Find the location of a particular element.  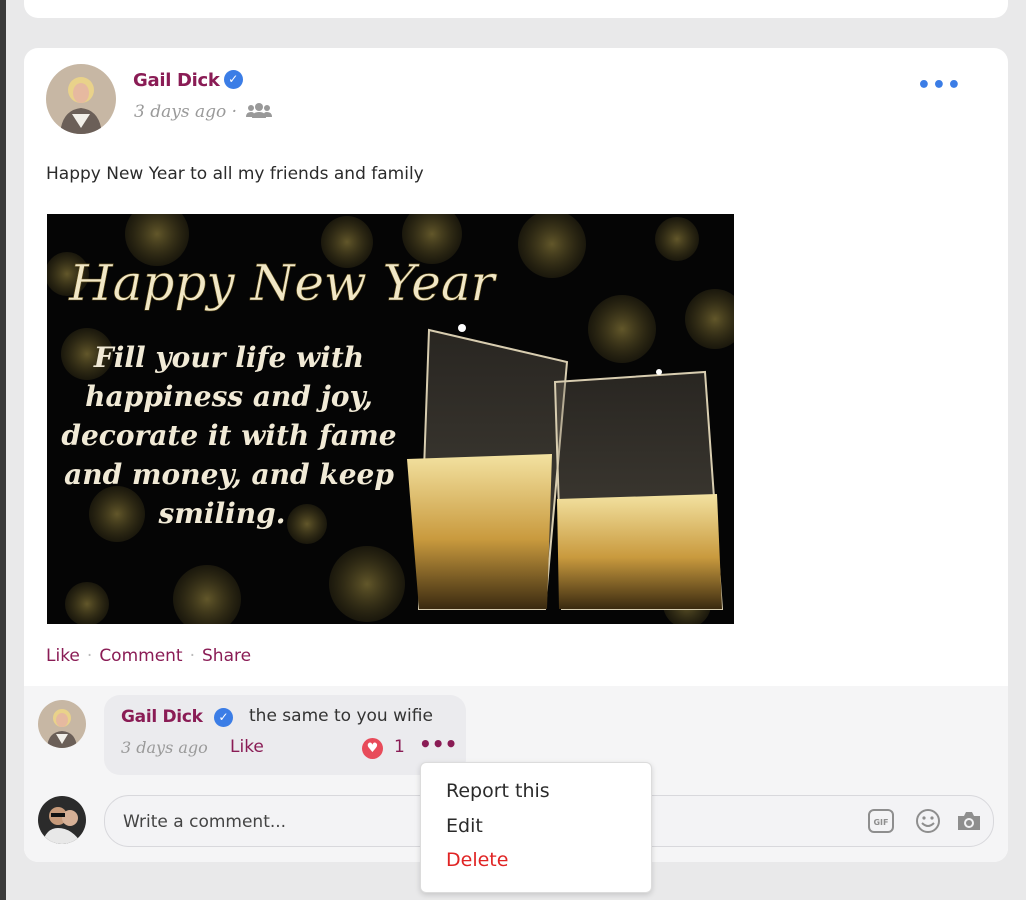

comment-options-menu: Report this Edit Delete is located at coordinates (536, 827).